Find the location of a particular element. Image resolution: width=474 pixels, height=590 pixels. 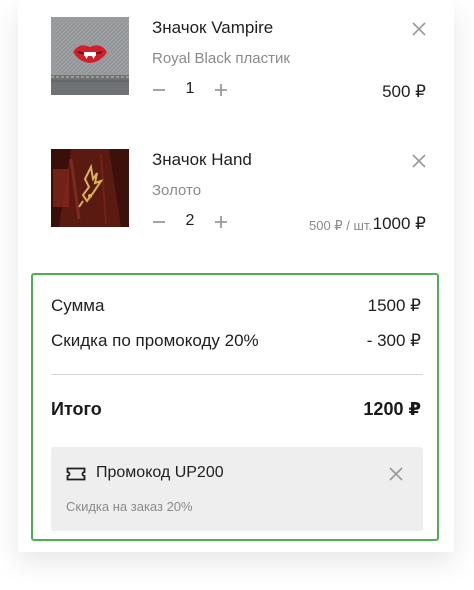

item-price: 1000 ₽ is located at coordinates (399, 223).